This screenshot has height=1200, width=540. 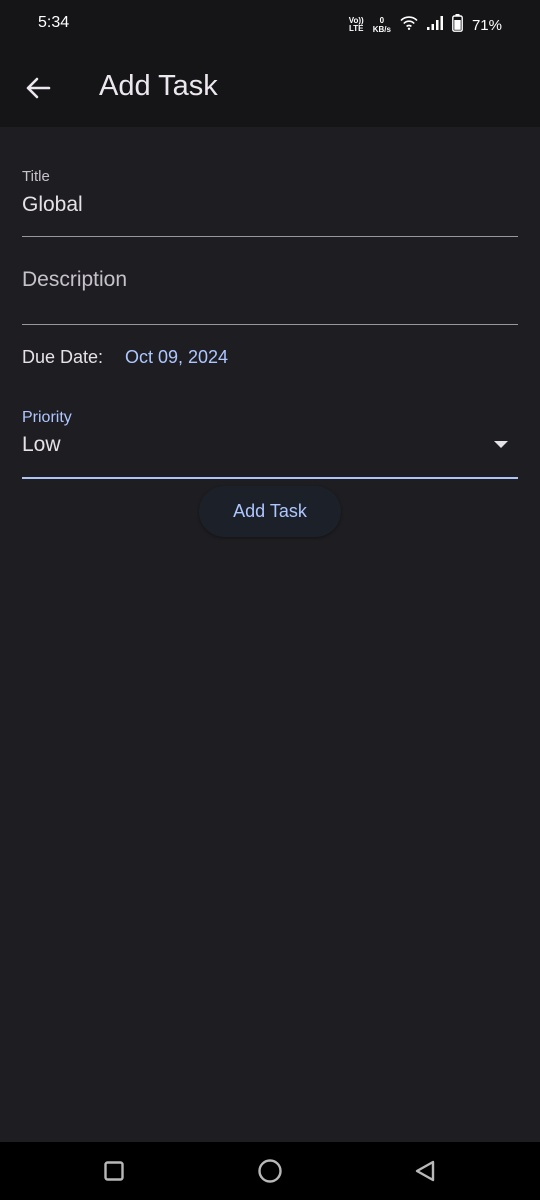 I want to click on status-icons: Vo)) LTE 0 KB/s 71%, so click(x=425, y=25).